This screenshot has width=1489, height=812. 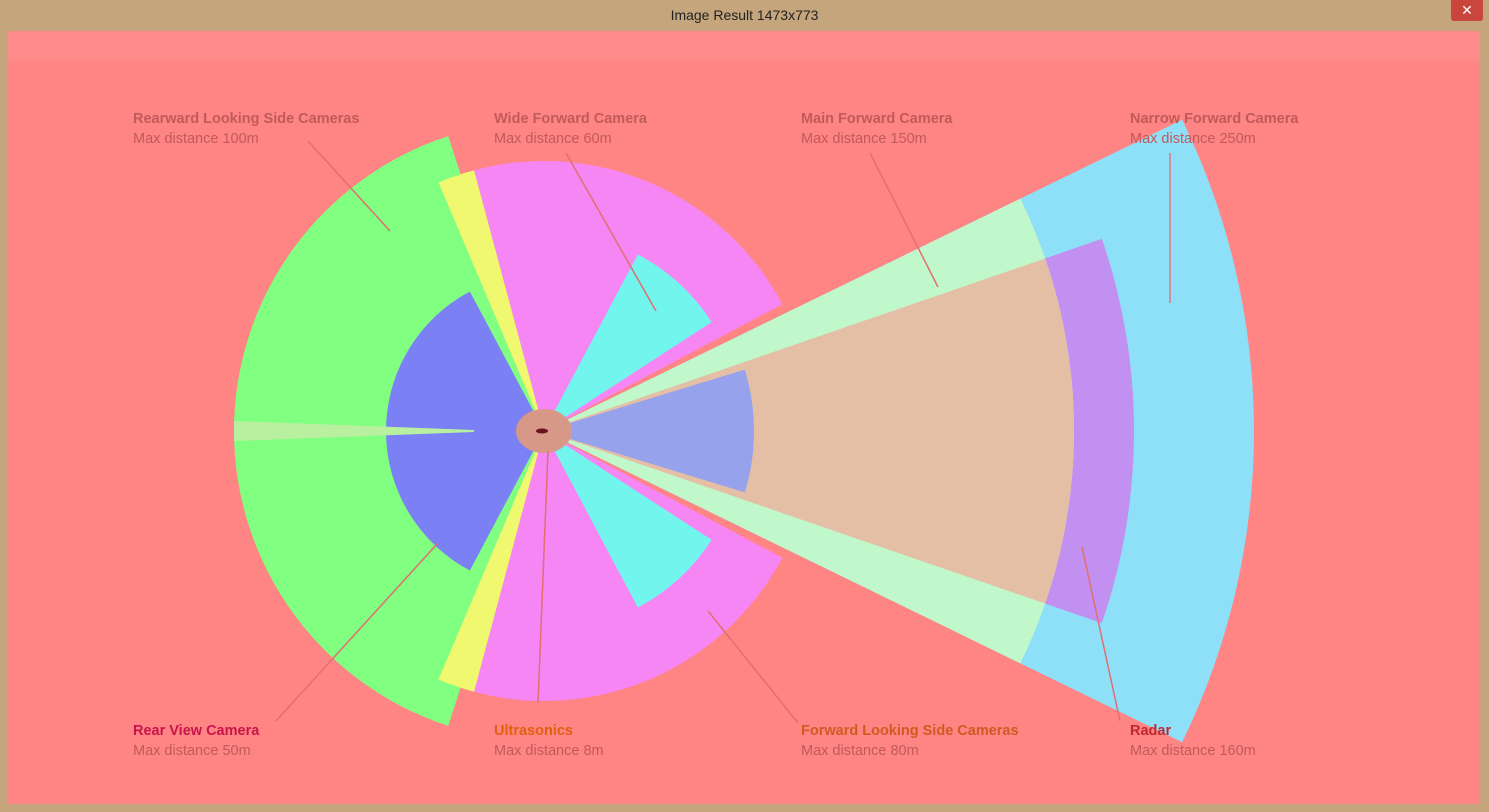 I want to click on label-distance: Max distance 80m, so click(x=860, y=751).